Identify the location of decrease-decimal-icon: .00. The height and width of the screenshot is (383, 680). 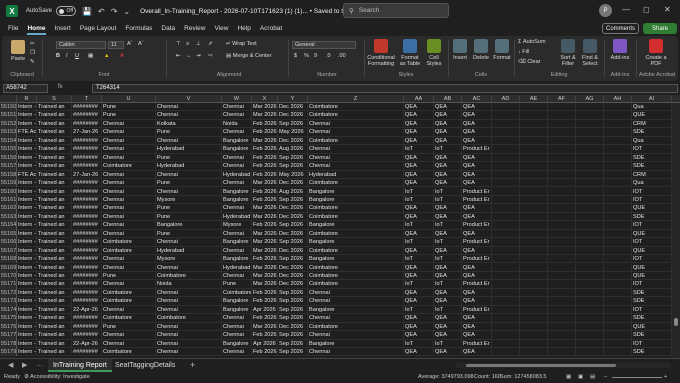
(342, 56).